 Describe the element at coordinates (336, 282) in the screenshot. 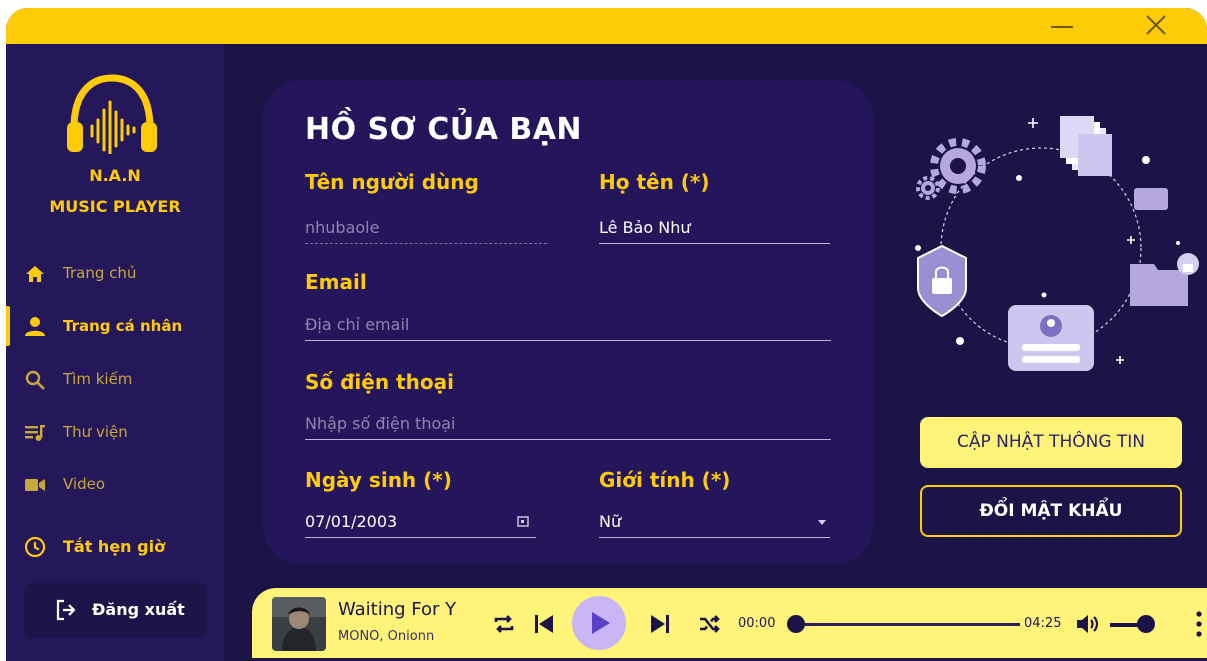

I see `email-label: Email` at that location.